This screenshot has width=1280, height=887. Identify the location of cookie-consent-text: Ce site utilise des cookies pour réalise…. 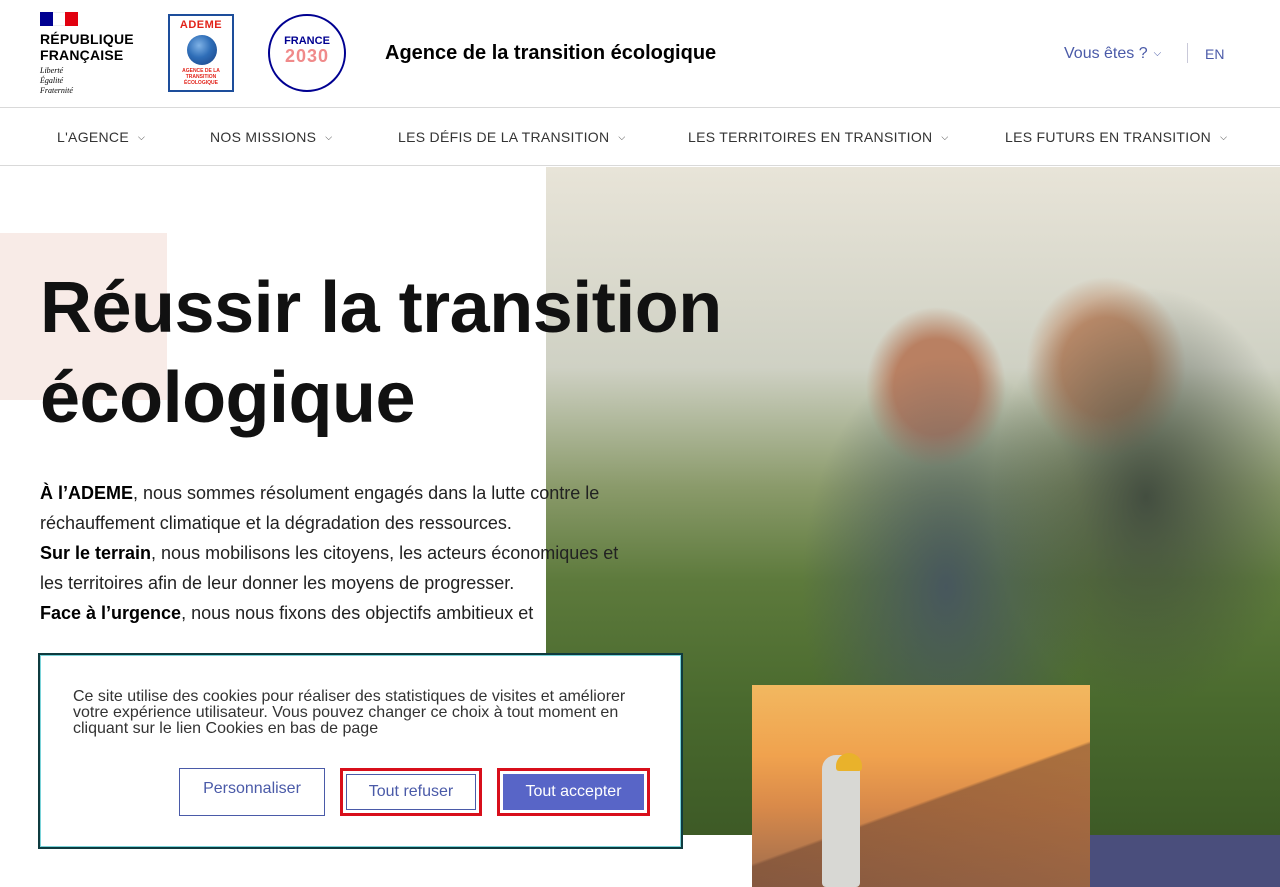
(349, 712).